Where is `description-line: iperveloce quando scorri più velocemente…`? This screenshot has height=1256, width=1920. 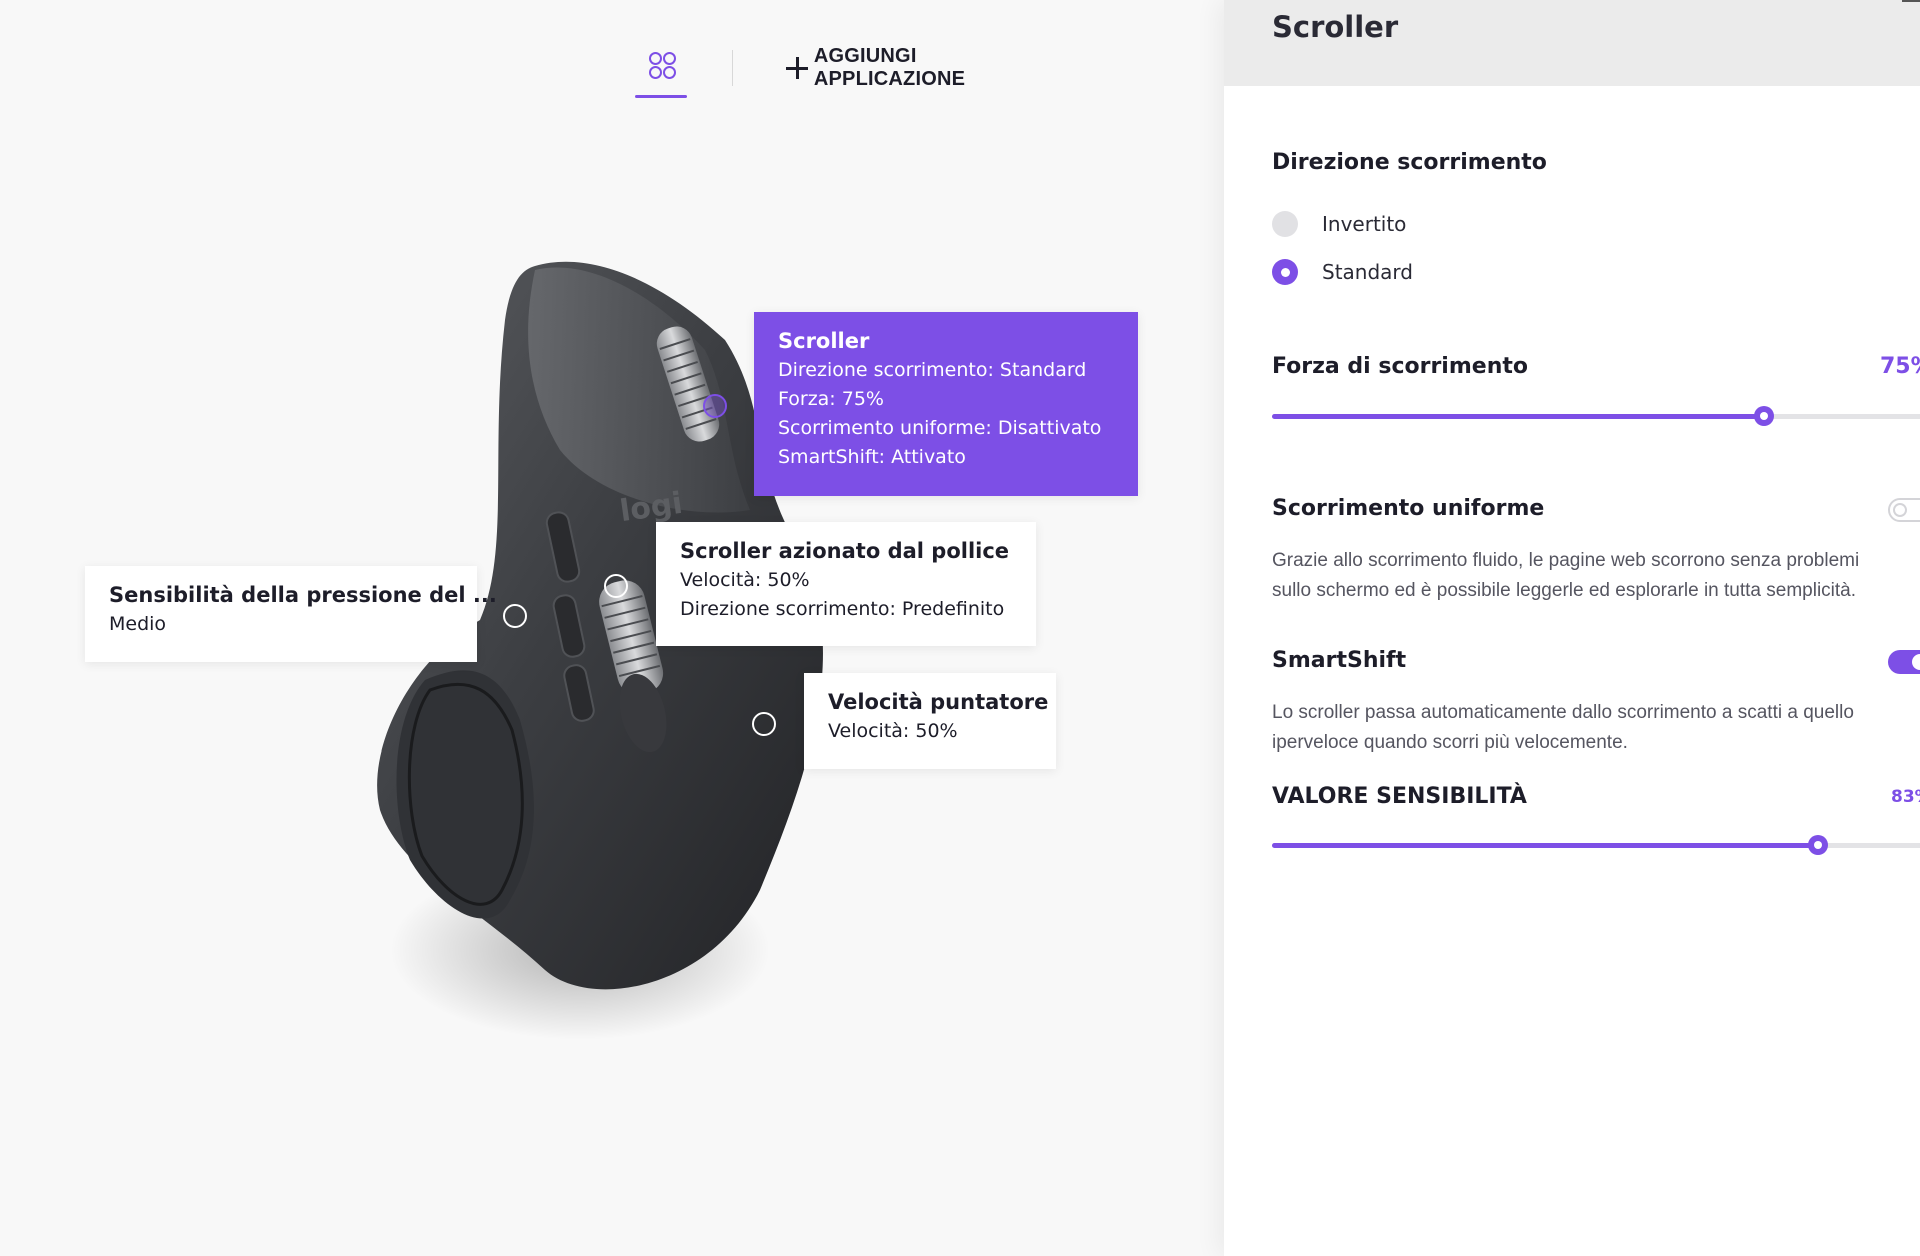 description-line: iperveloce quando scorri più velocemente… is located at coordinates (1450, 742).